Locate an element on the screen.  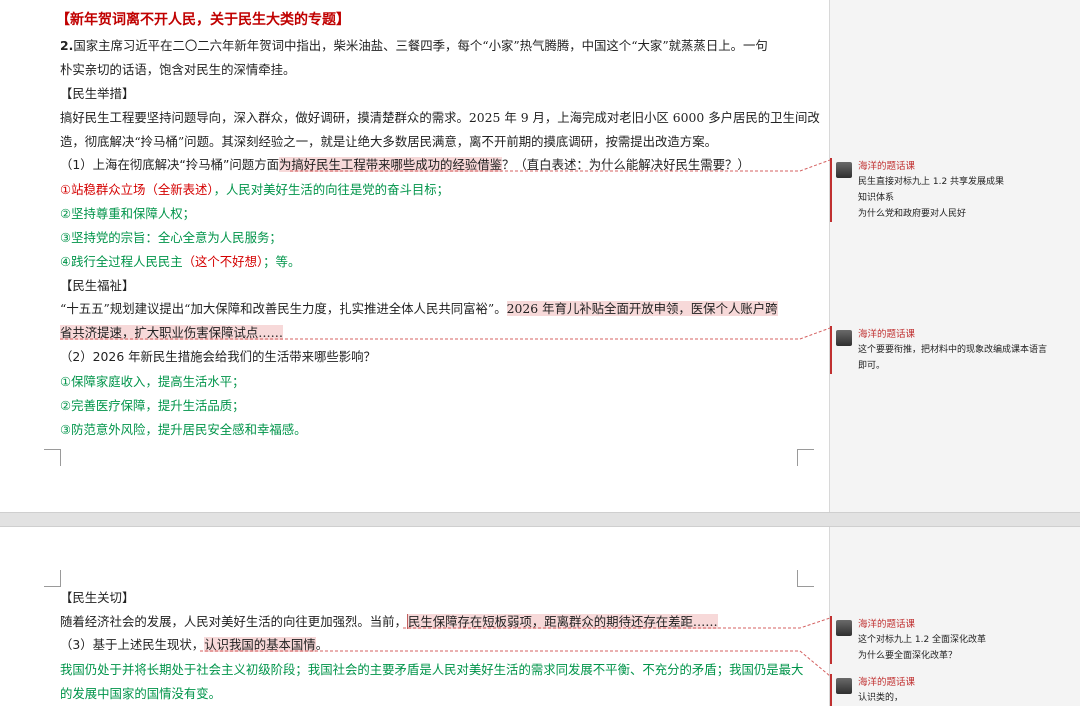
answer-4: ④践行全过程人民民主（这个不好想）；等。 is located at coordinates (180, 261).